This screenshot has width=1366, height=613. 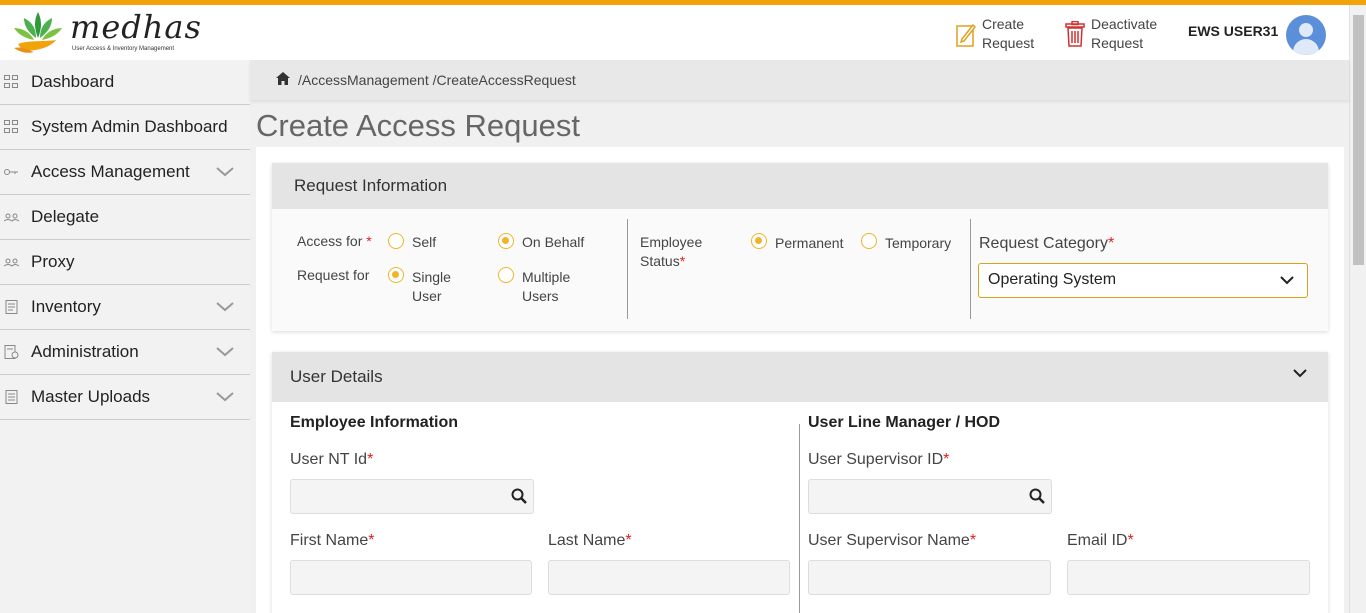 What do you see at coordinates (669, 577) in the screenshot?
I see `last-name-field` at bounding box center [669, 577].